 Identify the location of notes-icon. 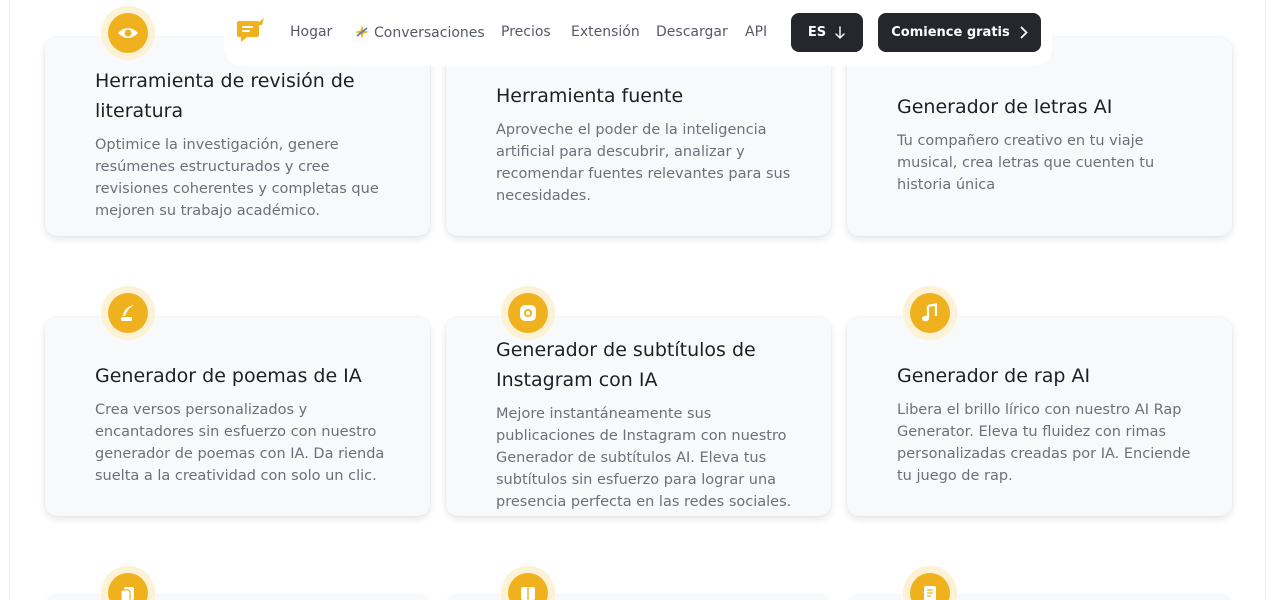
(930, 583).